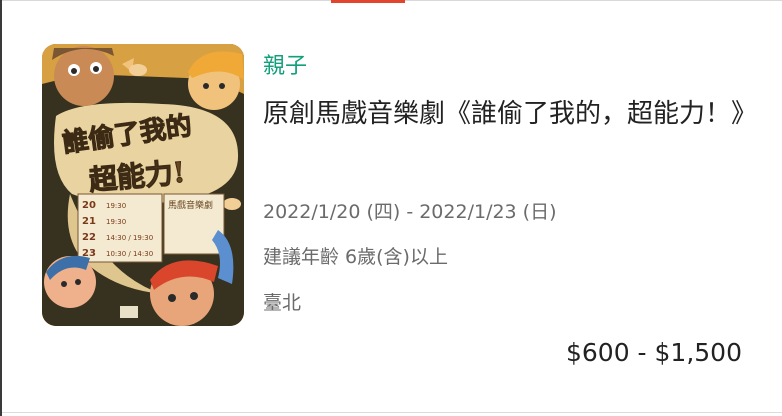 The height and width of the screenshot is (416, 782). Describe the element at coordinates (89, 237) in the screenshot. I see `poster-schedule-day: 22` at that location.